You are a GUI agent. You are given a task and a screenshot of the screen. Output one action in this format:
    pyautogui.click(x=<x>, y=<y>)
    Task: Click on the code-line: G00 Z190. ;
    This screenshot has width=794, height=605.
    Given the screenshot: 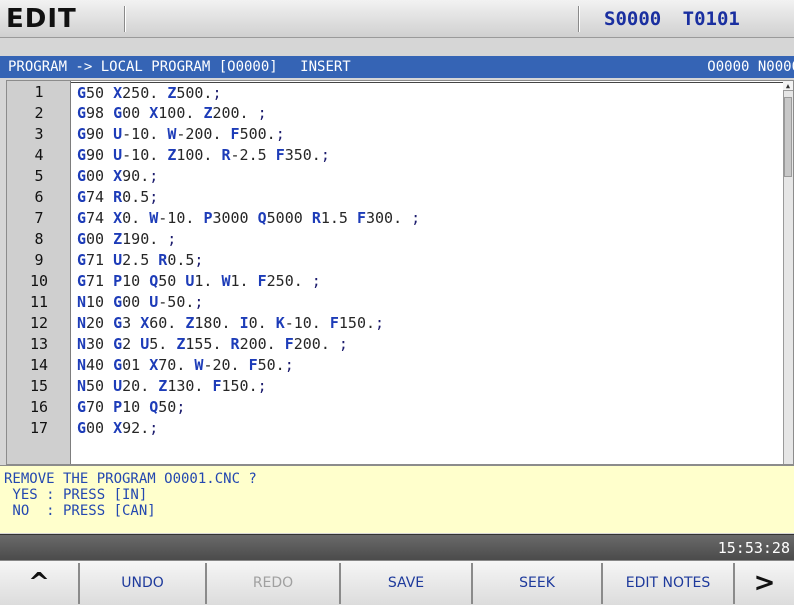 What is the action you would take?
    pyautogui.click(x=427, y=239)
    